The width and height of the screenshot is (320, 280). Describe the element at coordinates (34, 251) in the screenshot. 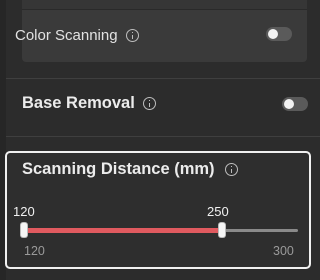

I see `range-min-label: 120` at that location.